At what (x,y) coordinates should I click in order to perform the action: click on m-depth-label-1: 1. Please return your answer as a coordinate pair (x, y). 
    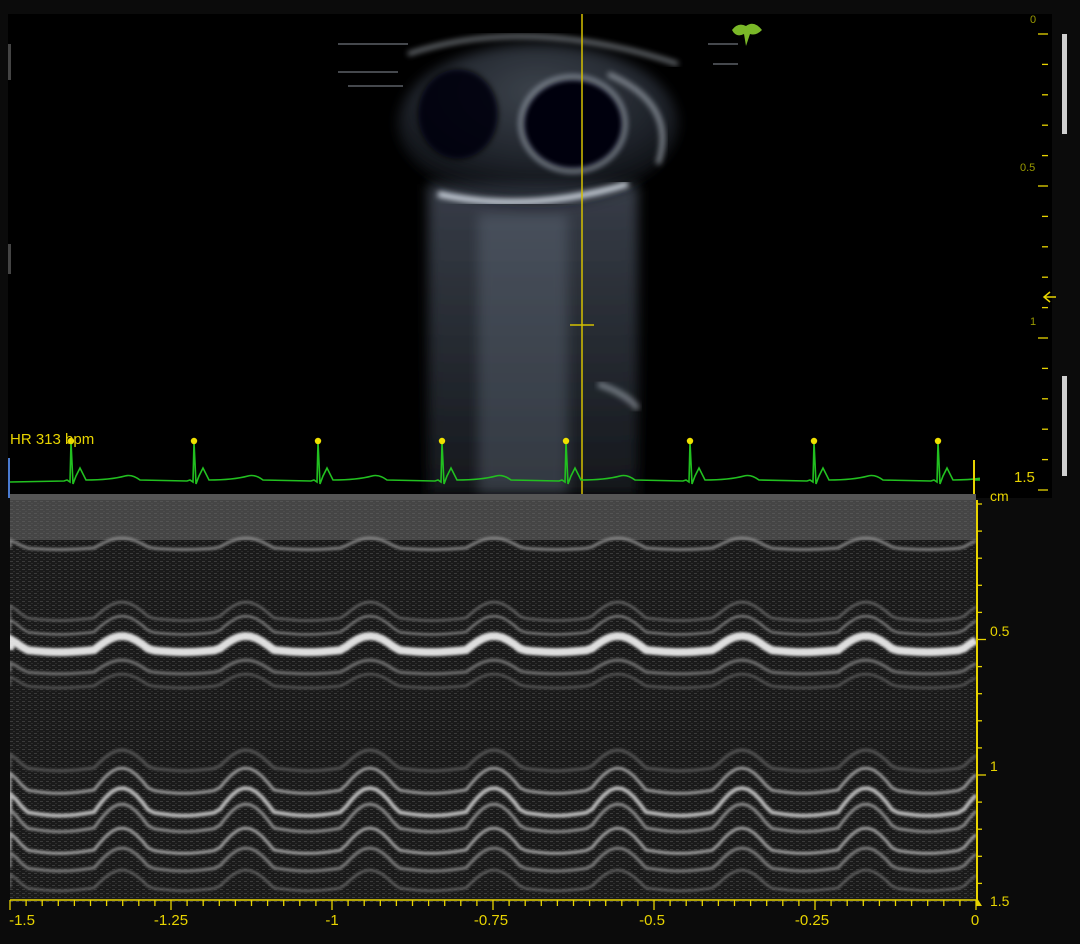
    Looking at the image, I should click on (994, 766).